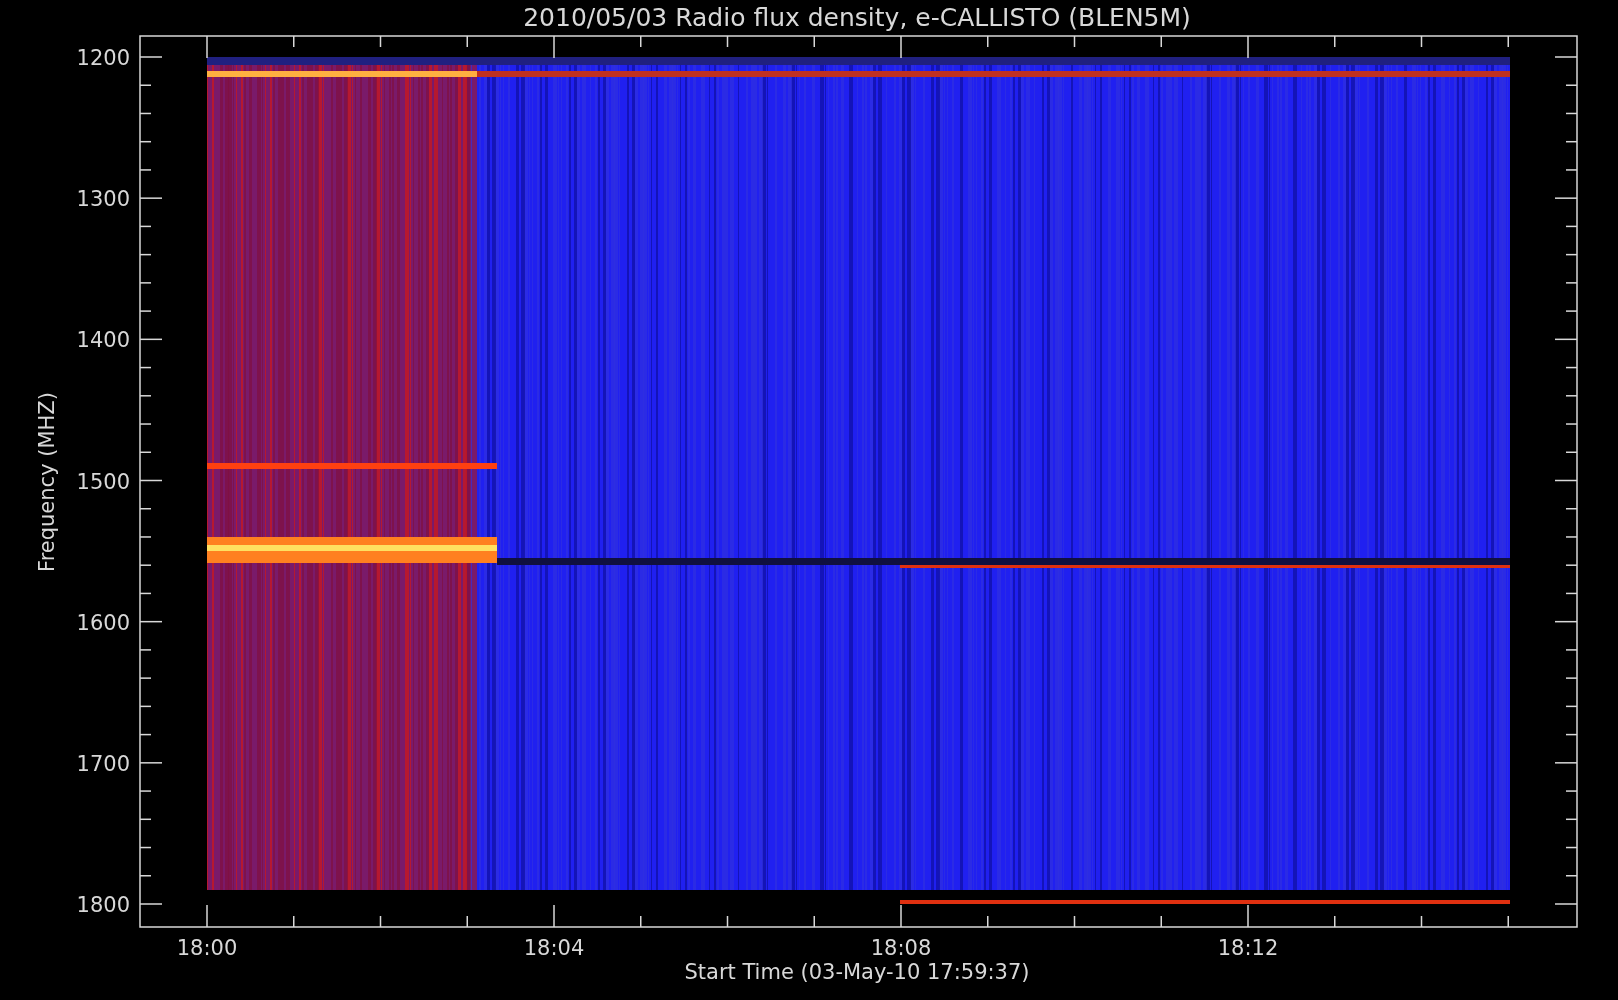  What do you see at coordinates (103, 763) in the screenshot?
I see `y-tick-label: 1700` at bounding box center [103, 763].